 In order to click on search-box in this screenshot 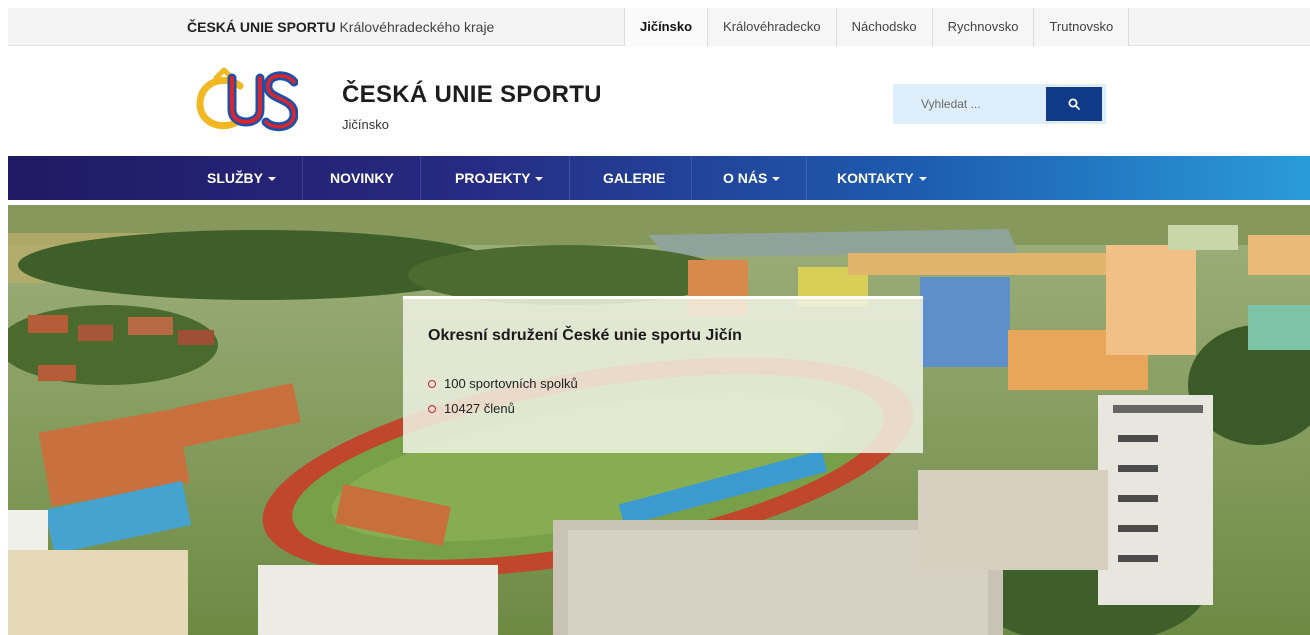, I will do `click(999, 104)`.